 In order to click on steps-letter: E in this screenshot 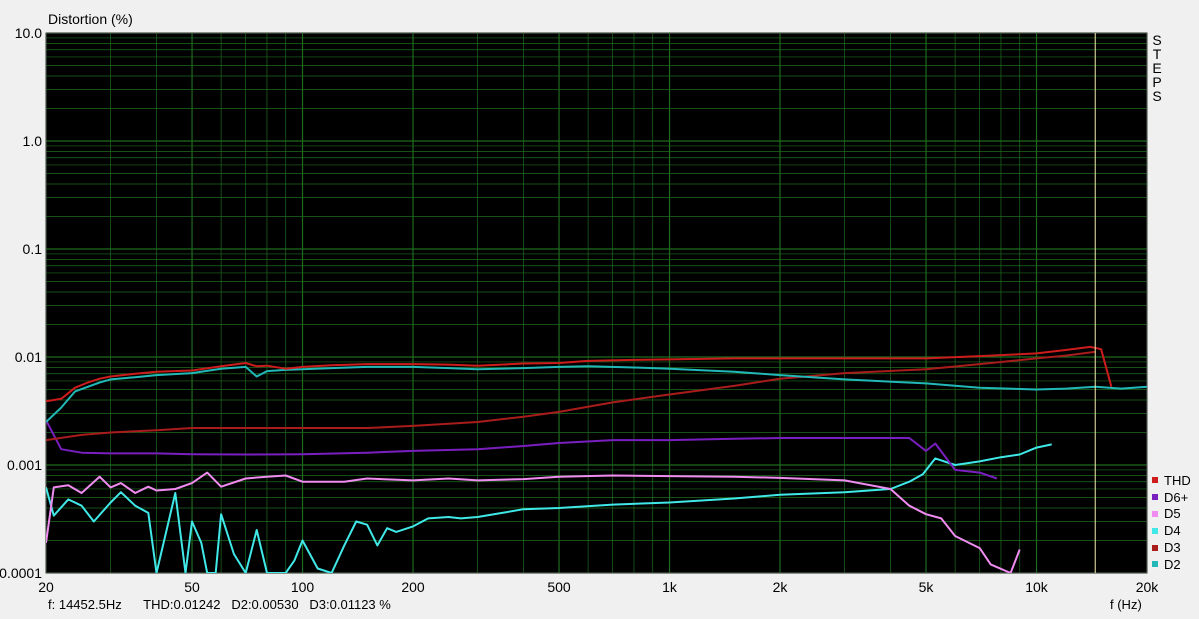, I will do `click(1157, 68)`.